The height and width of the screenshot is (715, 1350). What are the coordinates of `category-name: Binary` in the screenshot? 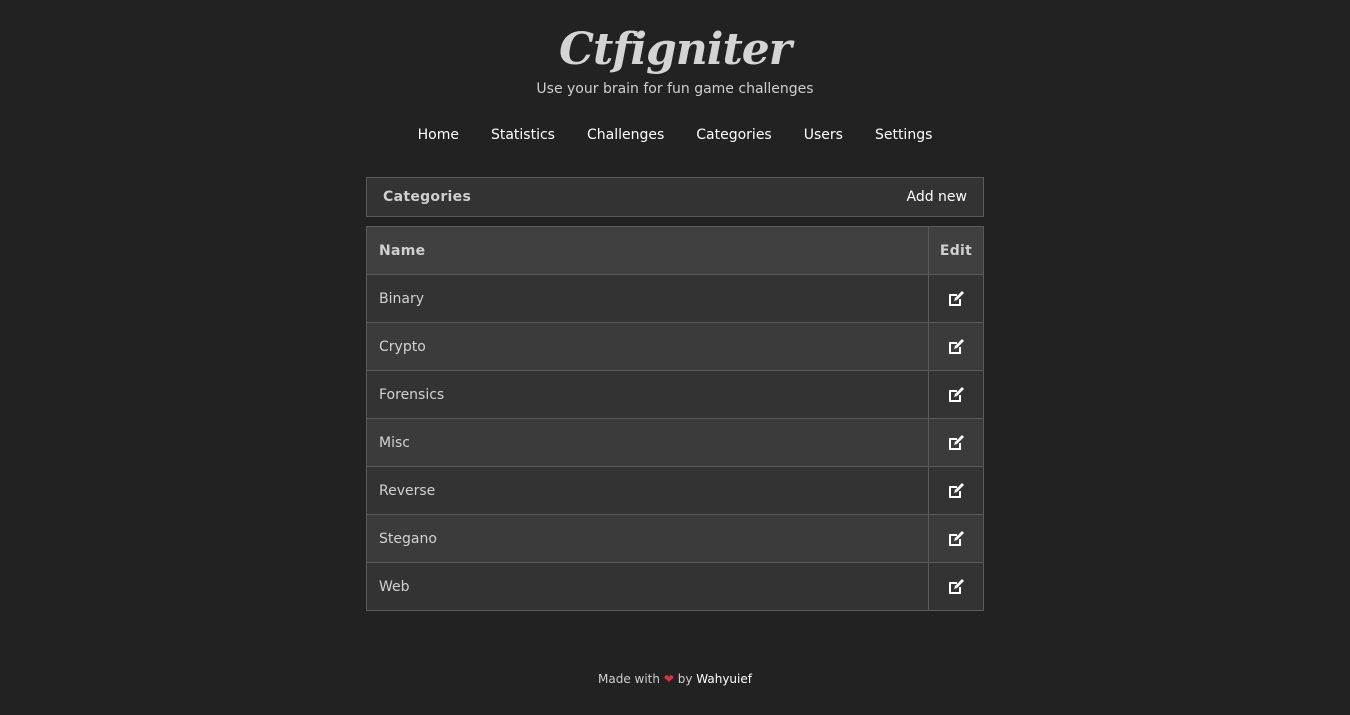 It's located at (647, 298).